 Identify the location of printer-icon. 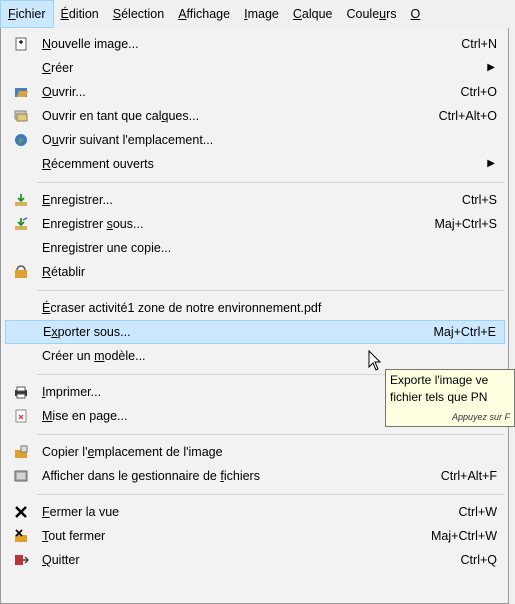
(21, 392).